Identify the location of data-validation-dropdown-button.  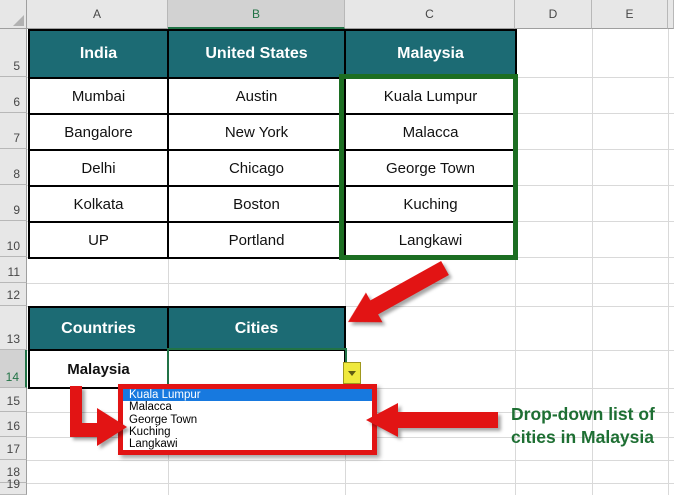
(352, 373).